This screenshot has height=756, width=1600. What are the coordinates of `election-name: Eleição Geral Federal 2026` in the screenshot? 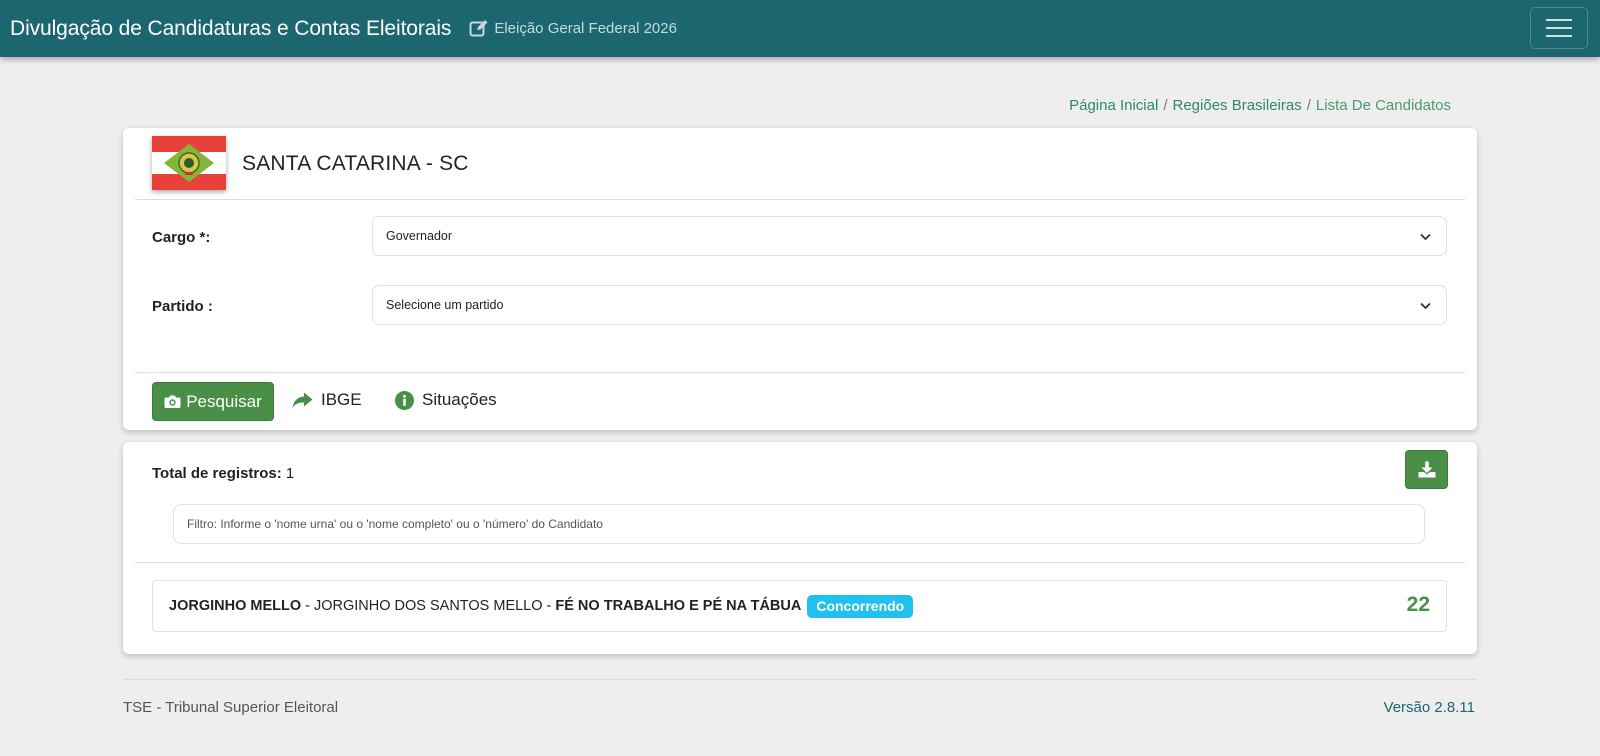 It's located at (585, 28).